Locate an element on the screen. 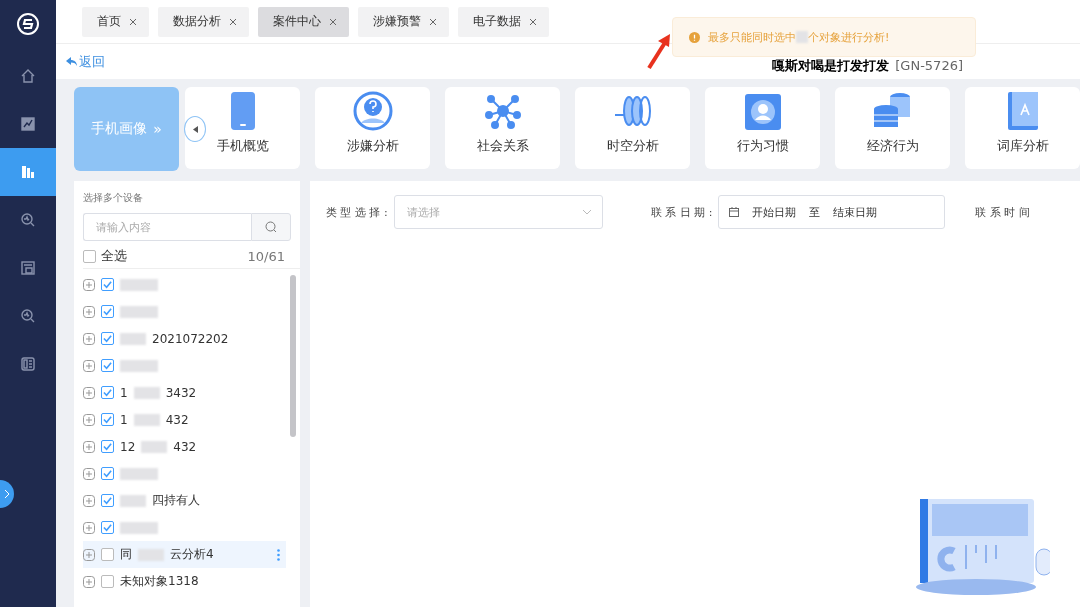  device-item: 未知对象1318 is located at coordinates (184, 581).